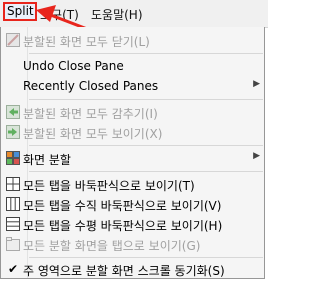 This screenshot has width=320, height=281. I want to click on menu-item-tile-horizontal: 모든 탭을 수평 바둑판식으로 보이기(H), so click(132, 224).